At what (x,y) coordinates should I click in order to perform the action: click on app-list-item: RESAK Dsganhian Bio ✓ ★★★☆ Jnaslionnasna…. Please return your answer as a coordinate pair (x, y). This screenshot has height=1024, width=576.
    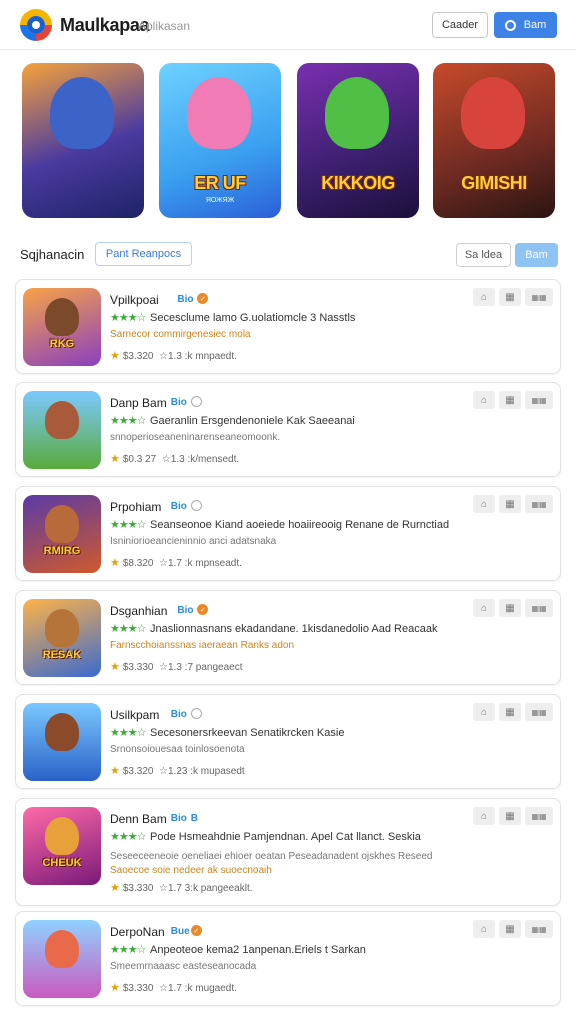
    Looking at the image, I should click on (288, 637).